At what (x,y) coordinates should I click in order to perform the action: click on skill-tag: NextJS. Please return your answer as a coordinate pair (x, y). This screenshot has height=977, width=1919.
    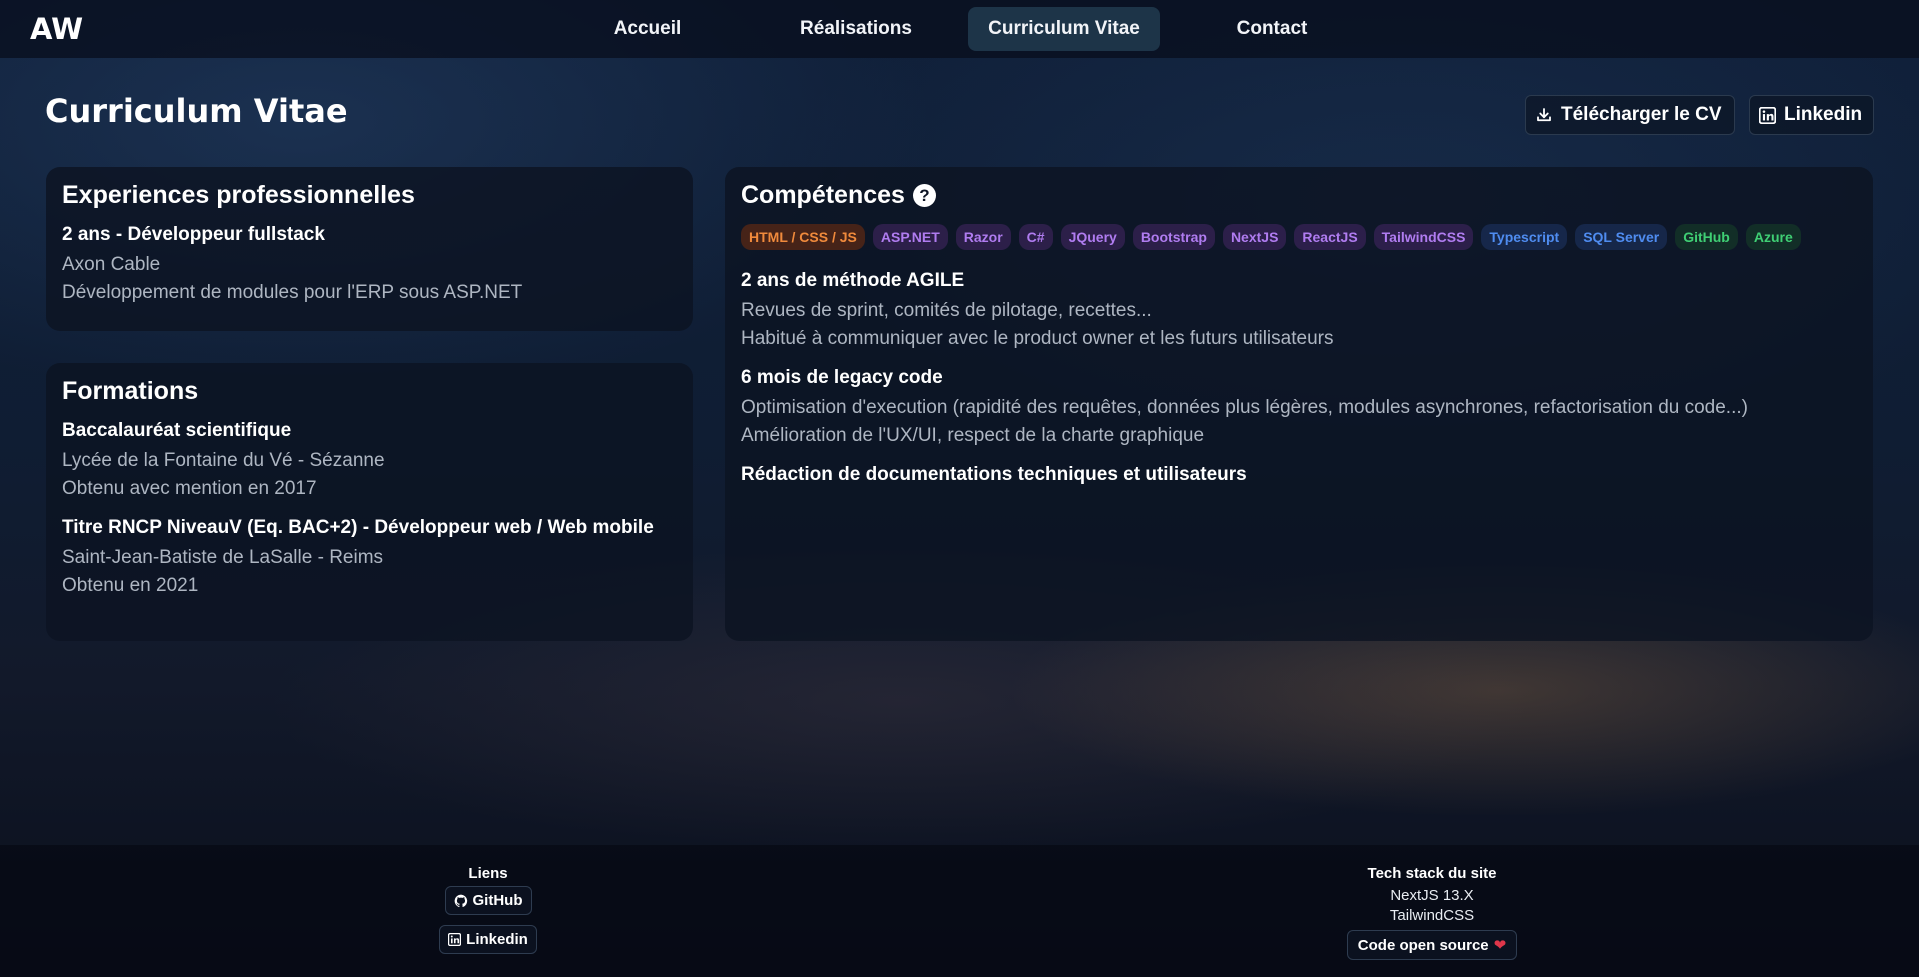
    Looking at the image, I should click on (1254, 237).